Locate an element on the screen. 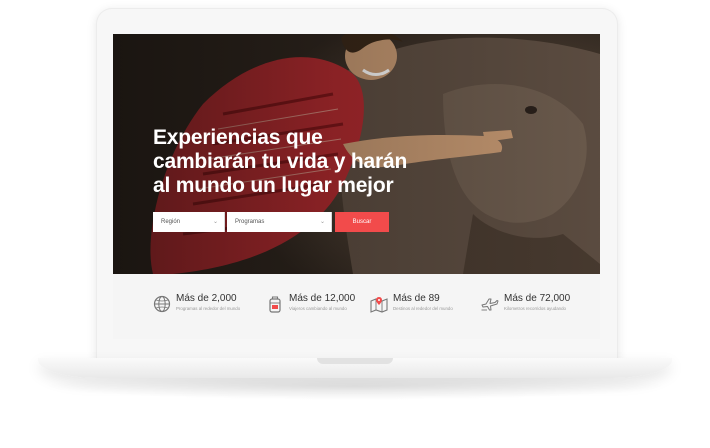  stat-destinations: Más de 89 Destinos al rededor del mundo is located at coordinates (411, 303).